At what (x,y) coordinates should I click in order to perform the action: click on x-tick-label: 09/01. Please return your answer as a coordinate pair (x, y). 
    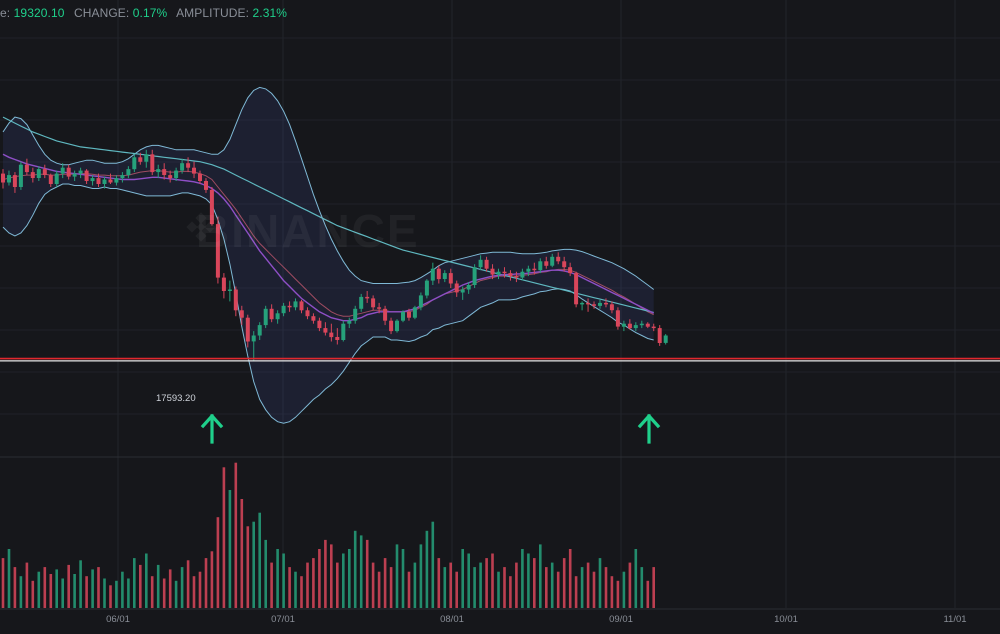
    Looking at the image, I should click on (621, 619).